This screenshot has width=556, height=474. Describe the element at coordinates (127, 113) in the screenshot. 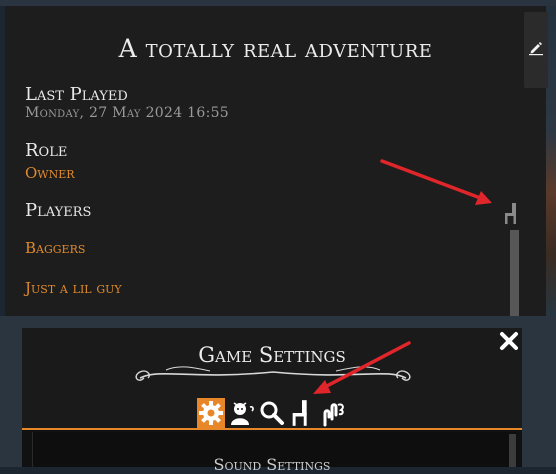

I see `last-played-value: Monday, 27 May 2024 16:55` at that location.